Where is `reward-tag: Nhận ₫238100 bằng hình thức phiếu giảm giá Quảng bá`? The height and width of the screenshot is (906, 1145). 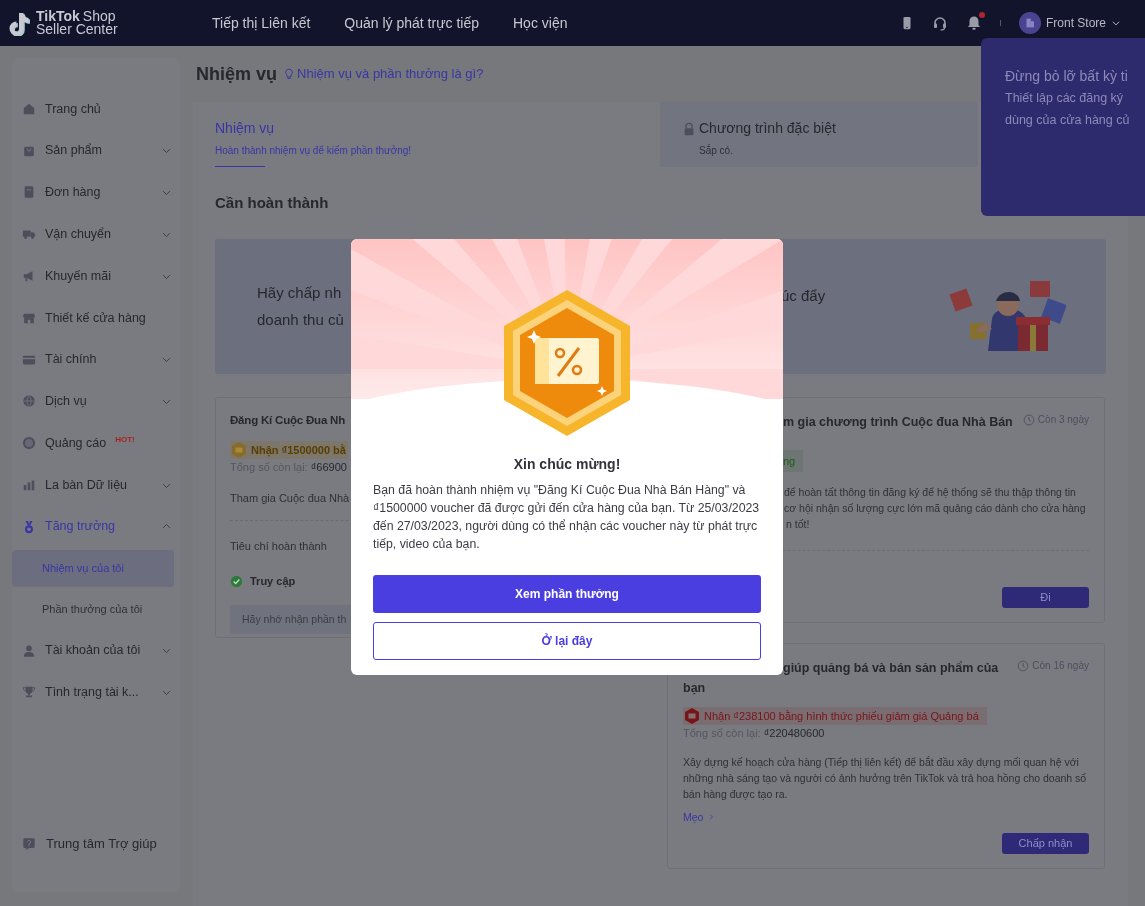 reward-tag: Nhận ₫238100 bằng hình thức phiếu giảm giá Quảng bá is located at coordinates (835, 716).